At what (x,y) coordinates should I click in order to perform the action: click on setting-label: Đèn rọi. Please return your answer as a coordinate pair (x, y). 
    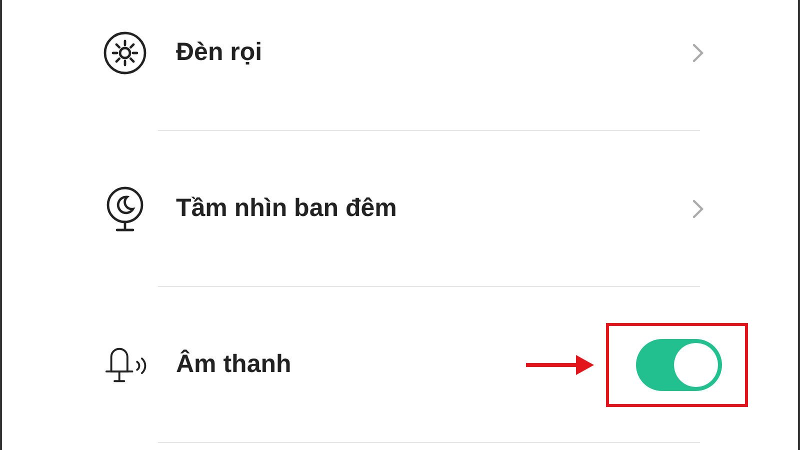
    Looking at the image, I should click on (219, 52).